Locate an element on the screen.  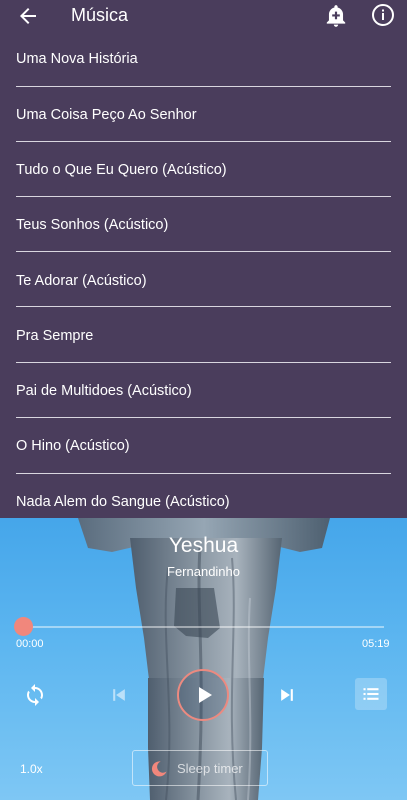
song-title: Nada Alem do Sangue (Acústico) is located at coordinates (123, 502).